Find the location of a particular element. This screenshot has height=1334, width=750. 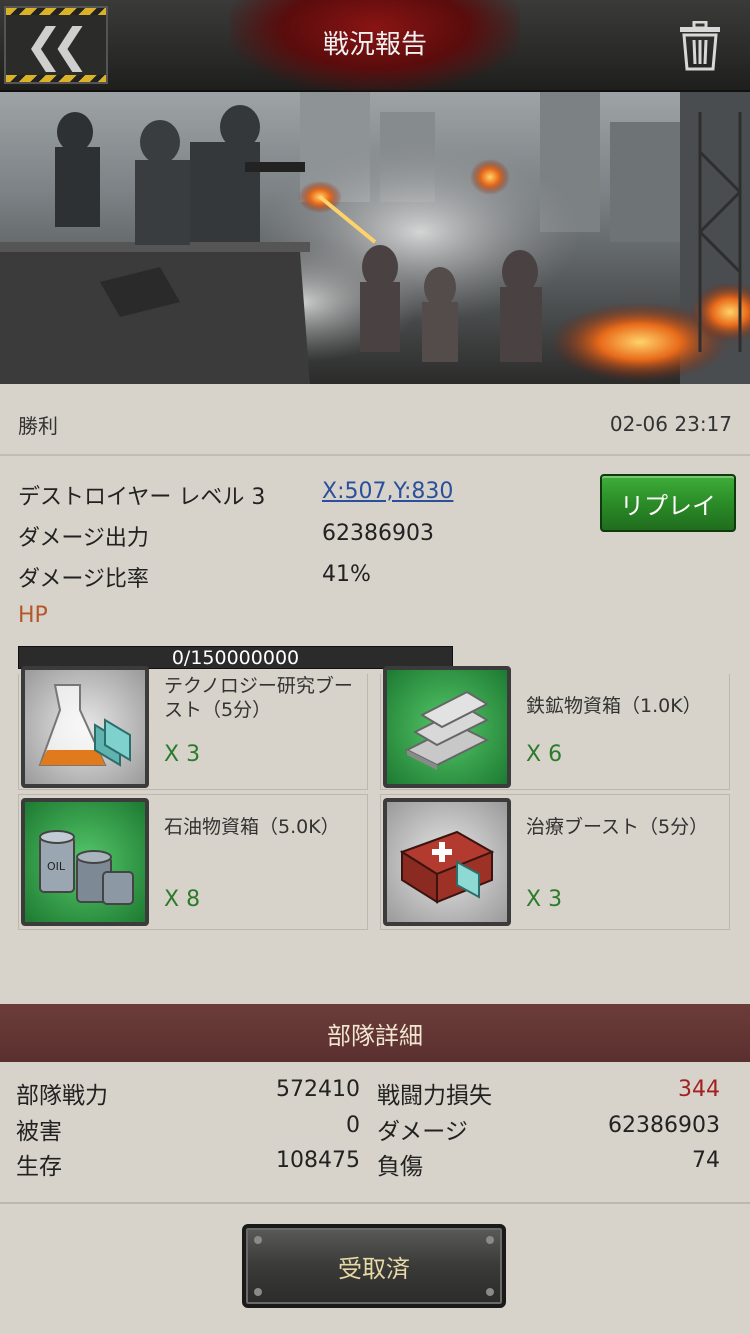

reward-name: 石油物資箱（5.0K） is located at coordinates (252, 827).